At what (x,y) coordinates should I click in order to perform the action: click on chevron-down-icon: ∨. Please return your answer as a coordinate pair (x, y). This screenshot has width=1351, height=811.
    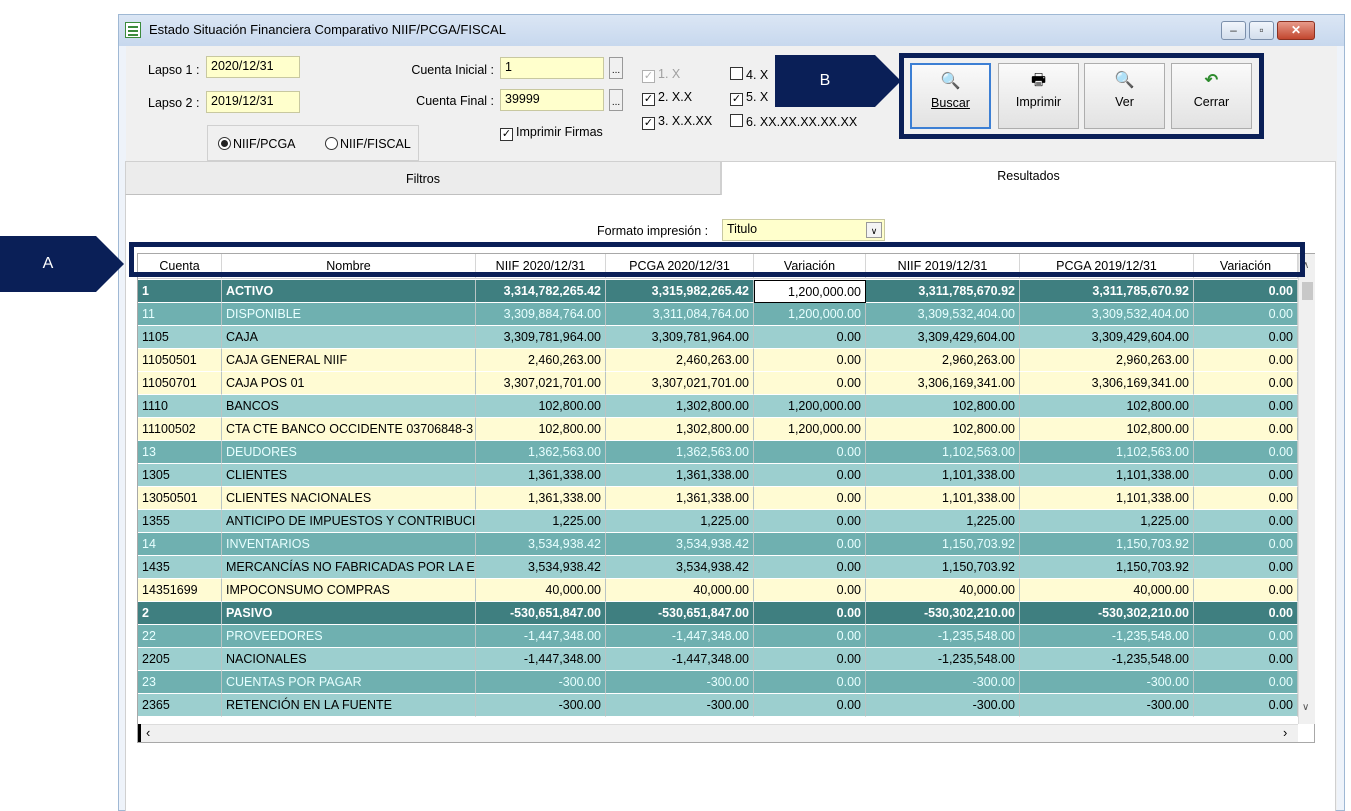
    Looking at the image, I should click on (874, 230).